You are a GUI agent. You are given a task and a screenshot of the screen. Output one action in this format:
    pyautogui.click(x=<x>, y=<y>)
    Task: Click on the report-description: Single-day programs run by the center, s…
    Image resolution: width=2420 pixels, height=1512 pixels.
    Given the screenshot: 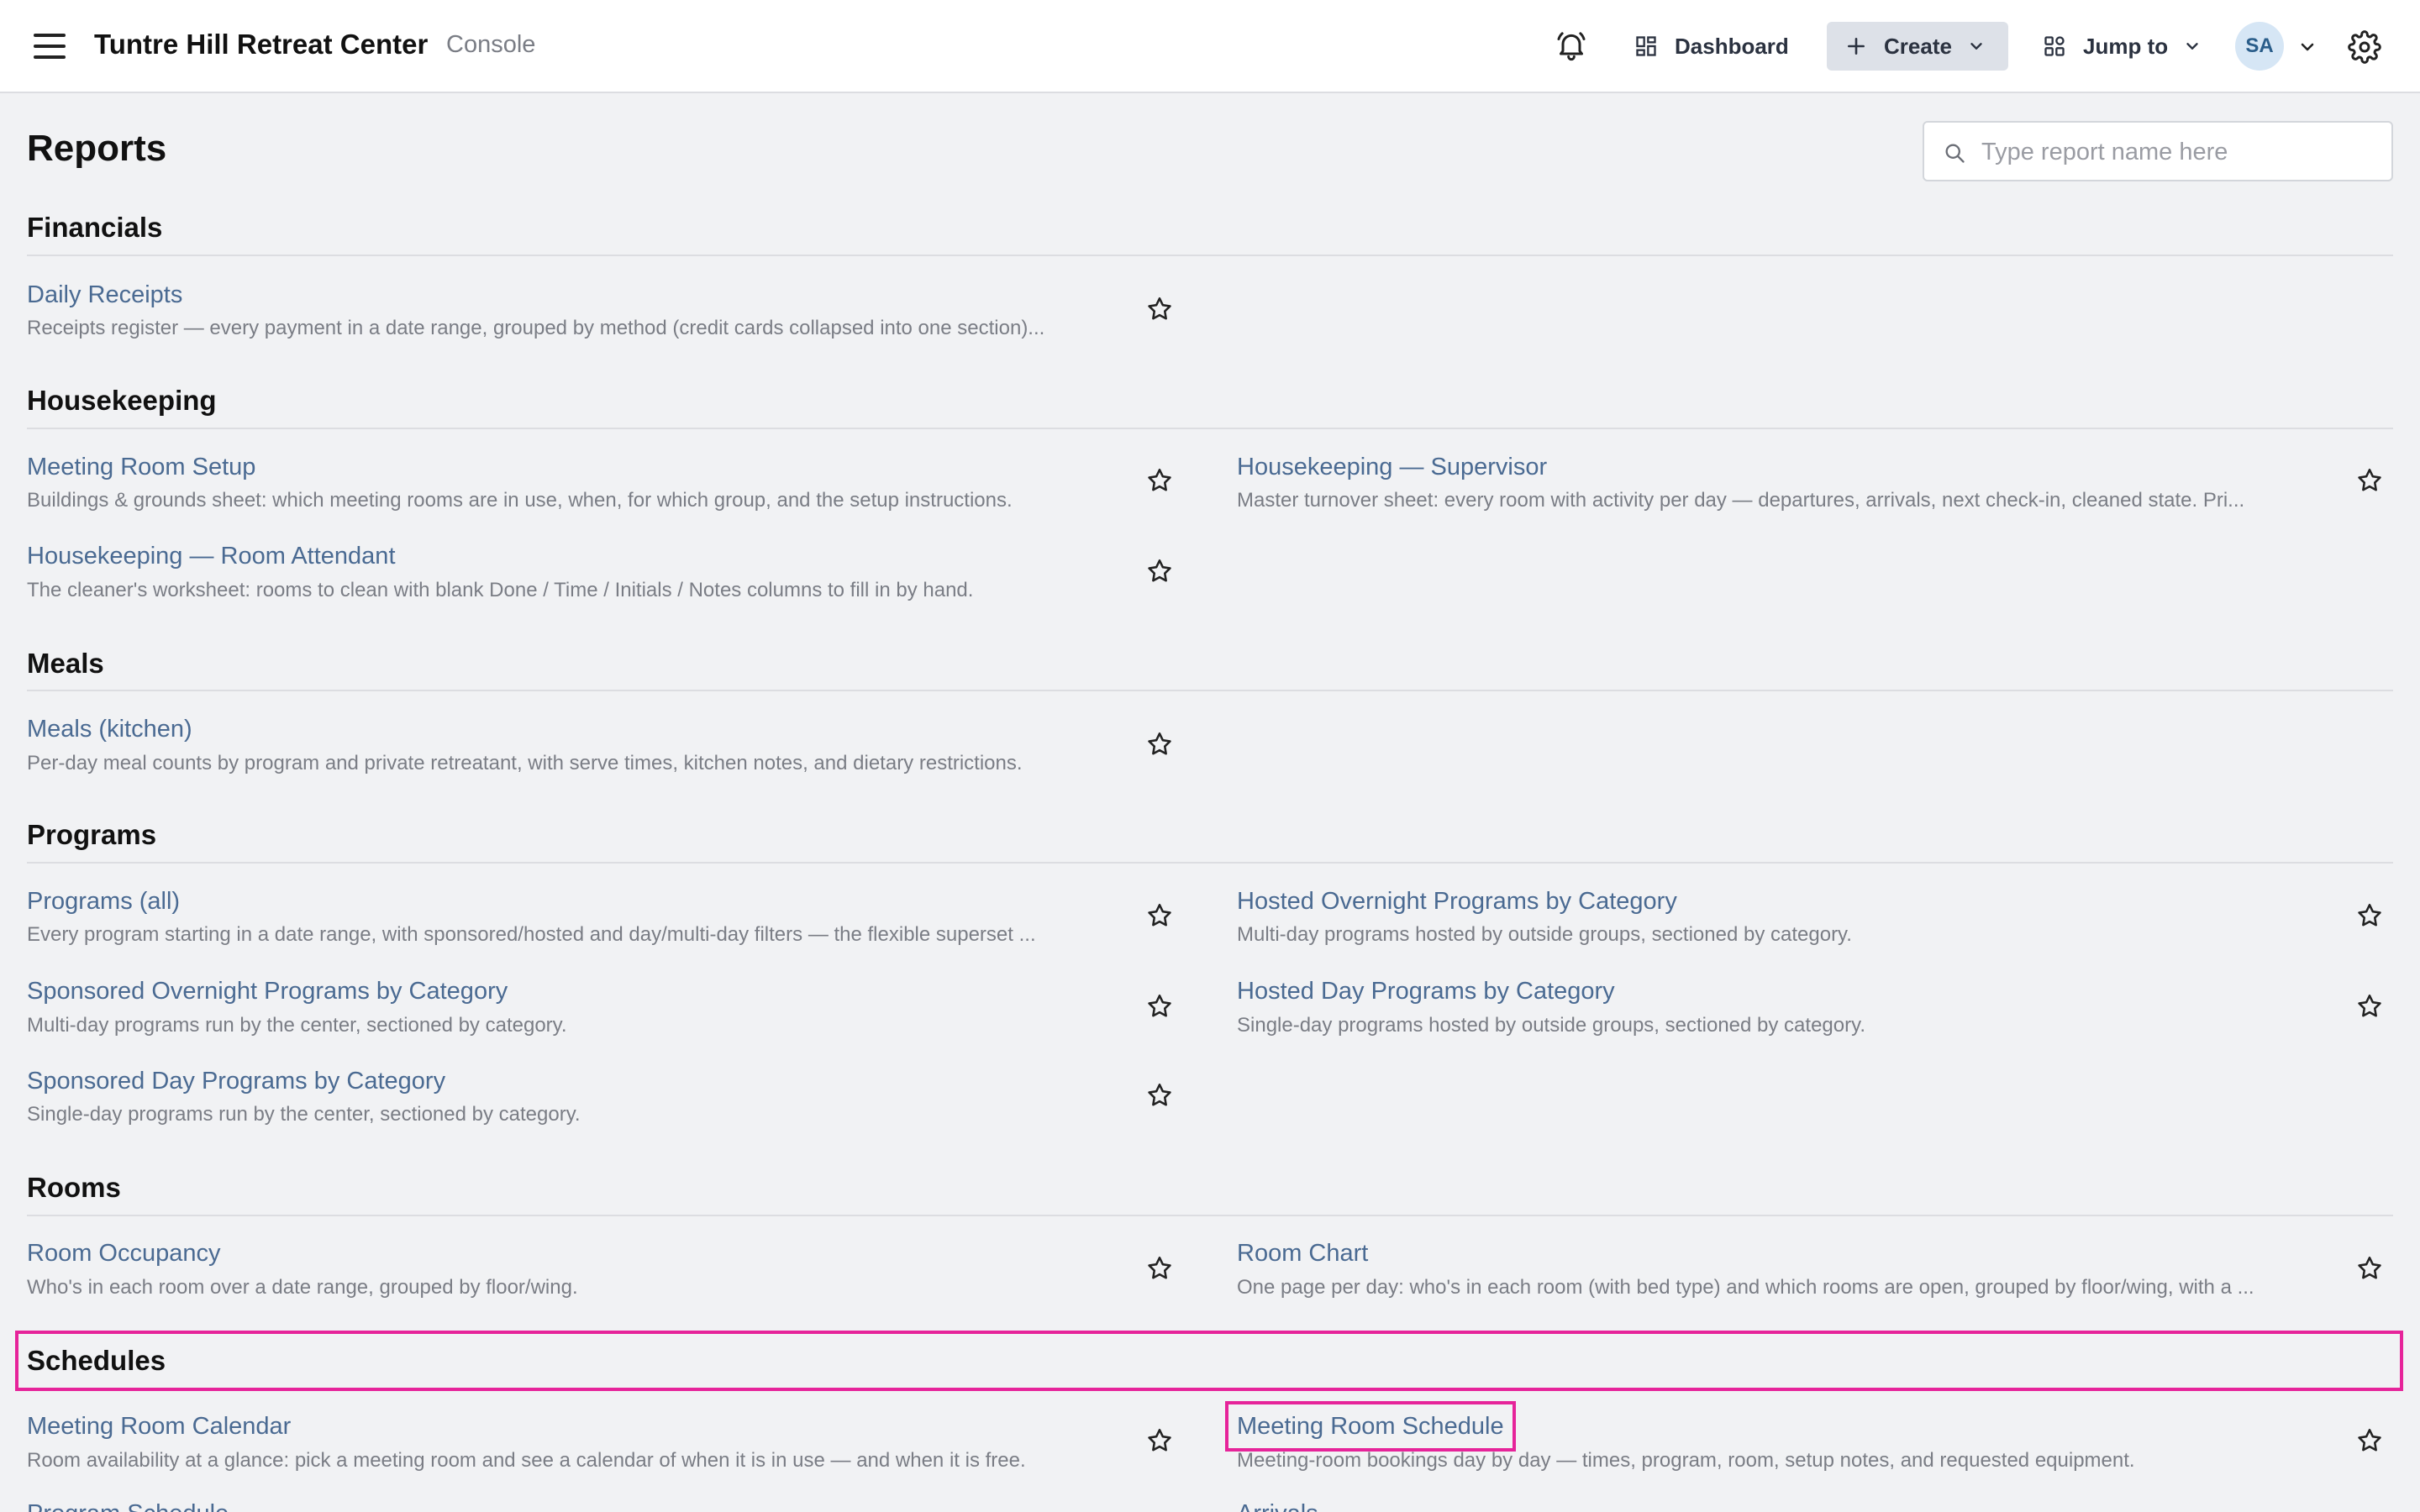 What is the action you would take?
    pyautogui.click(x=304, y=1114)
    